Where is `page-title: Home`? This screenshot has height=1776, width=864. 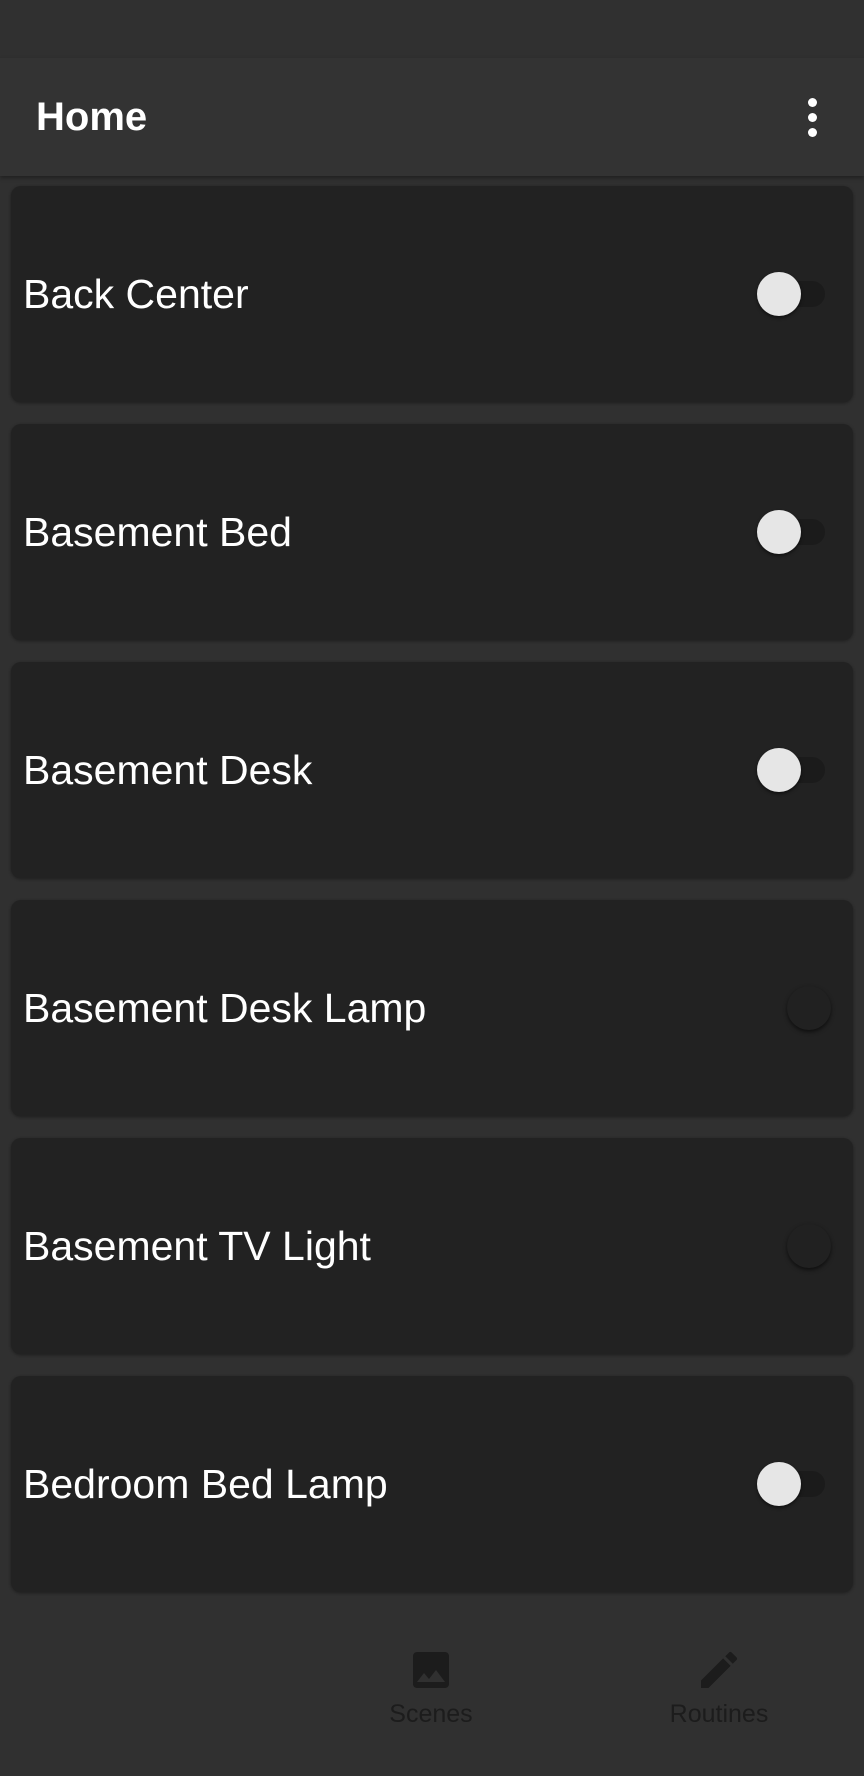 page-title: Home is located at coordinates (92, 116).